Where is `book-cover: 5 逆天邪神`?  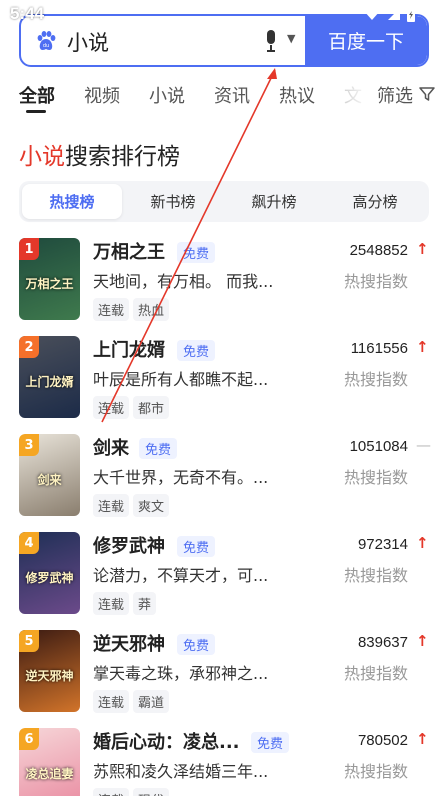
book-cover: 5 逆天邪神 is located at coordinates (49, 671).